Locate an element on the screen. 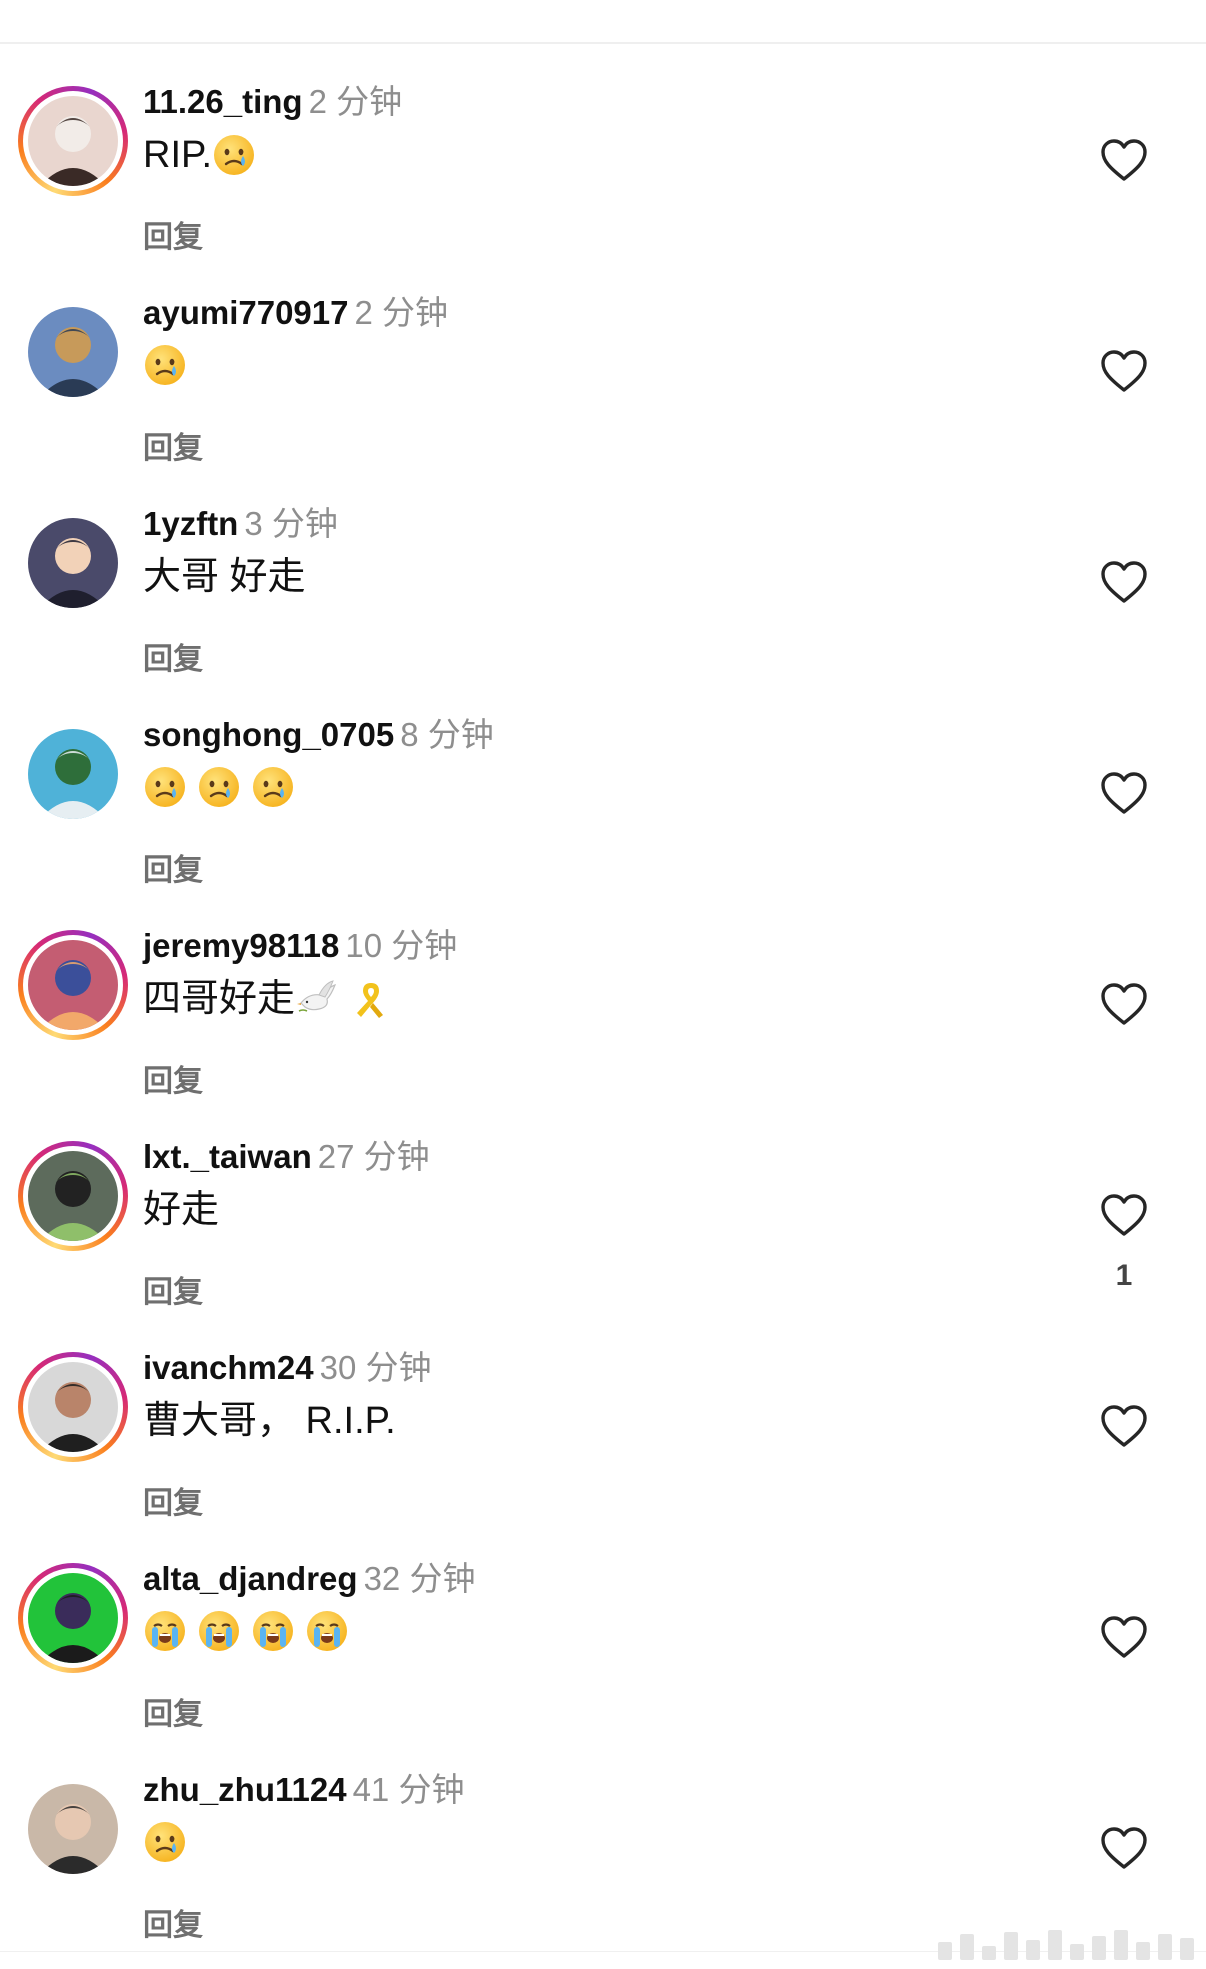  ribbon-emoji-icon is located at coordinates (371, 999).